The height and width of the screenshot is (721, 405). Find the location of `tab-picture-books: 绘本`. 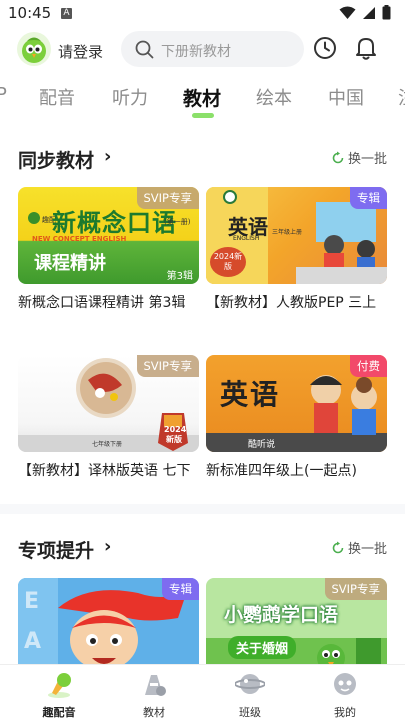

tab-picture-books: 绘本 is located at coordinates (274, 97).